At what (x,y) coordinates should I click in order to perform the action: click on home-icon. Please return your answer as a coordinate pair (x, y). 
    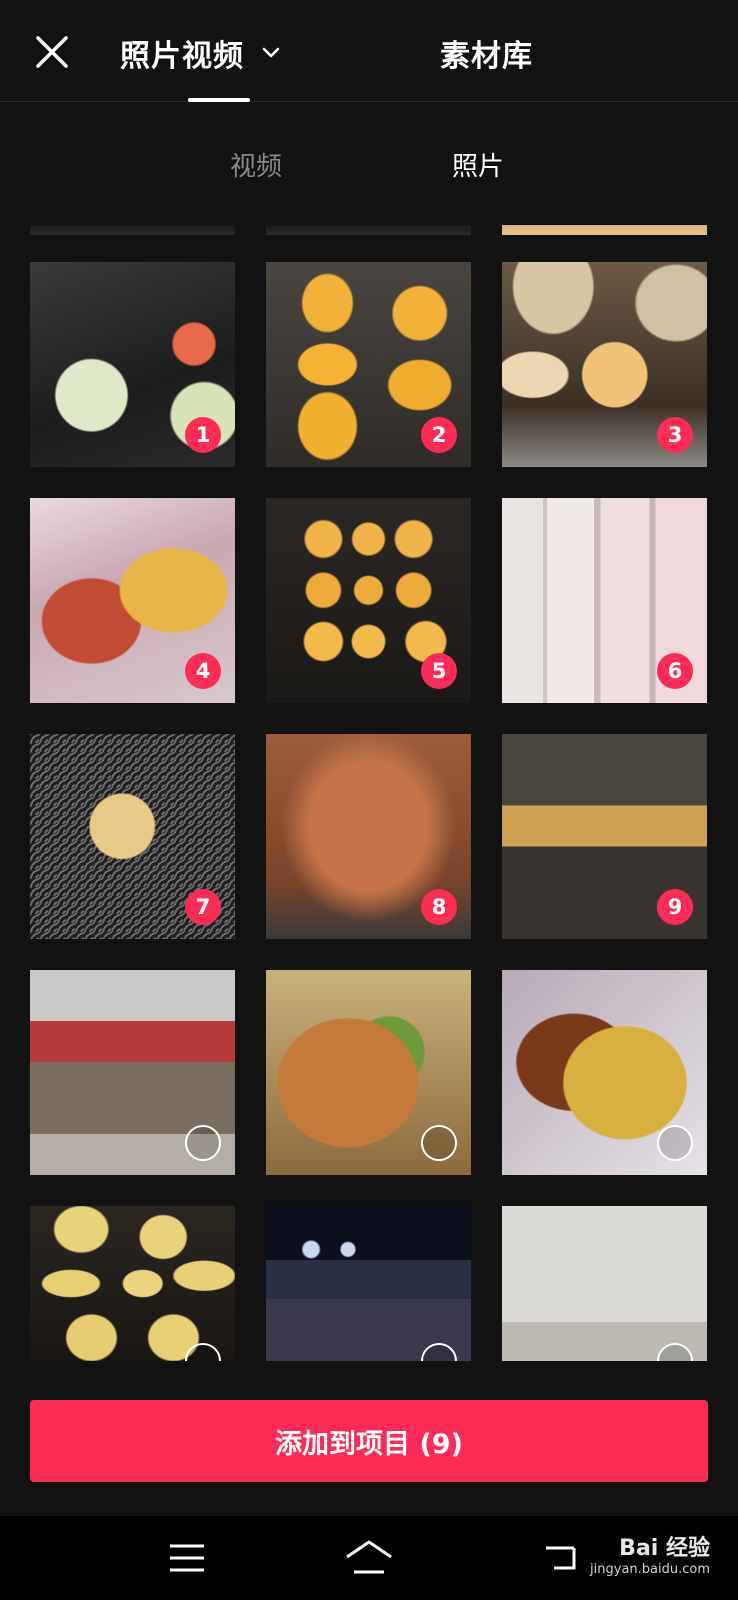
    Looking at the image, I should click on (369, 1557).